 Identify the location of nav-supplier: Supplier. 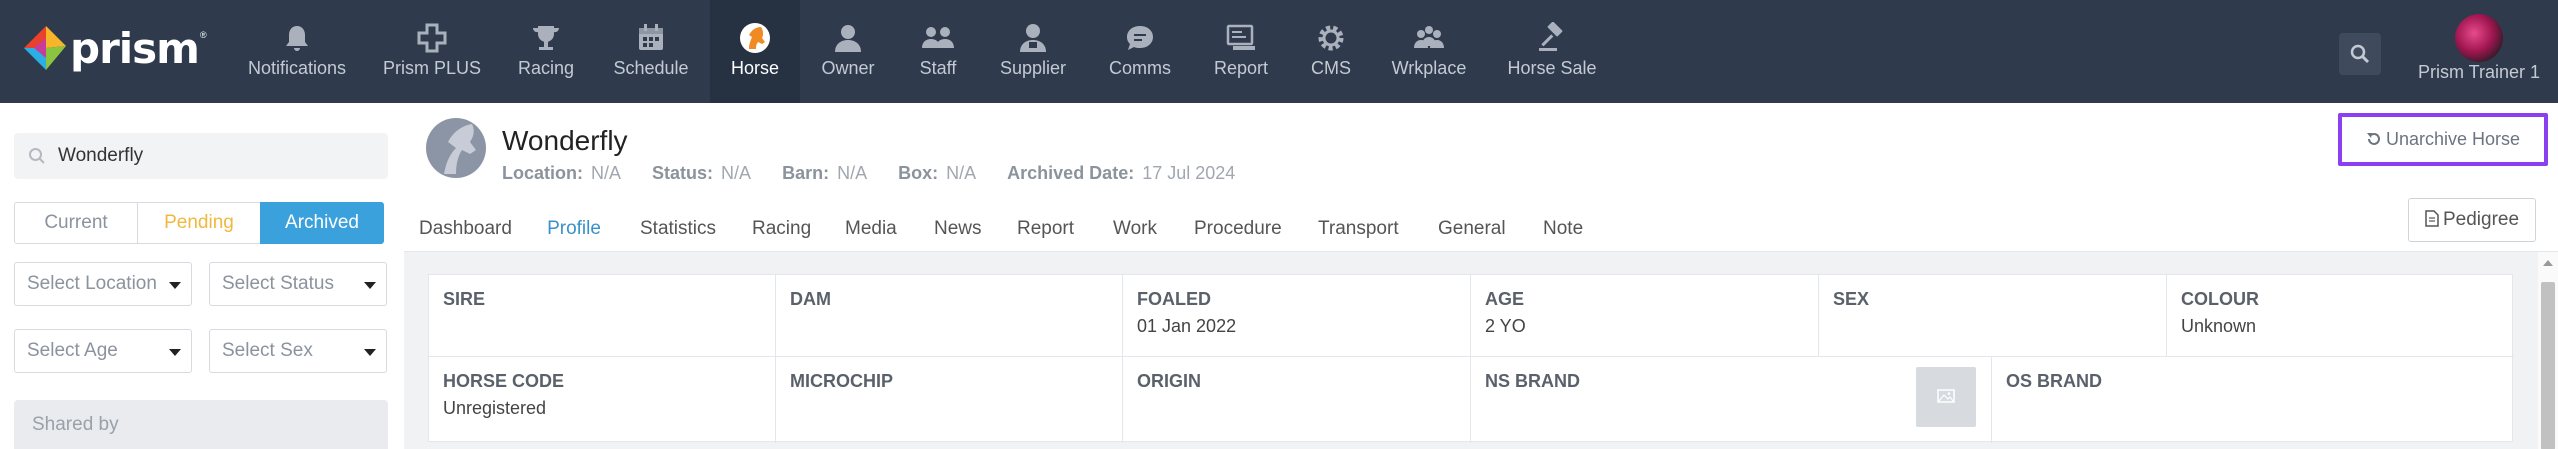
(1033, 51).